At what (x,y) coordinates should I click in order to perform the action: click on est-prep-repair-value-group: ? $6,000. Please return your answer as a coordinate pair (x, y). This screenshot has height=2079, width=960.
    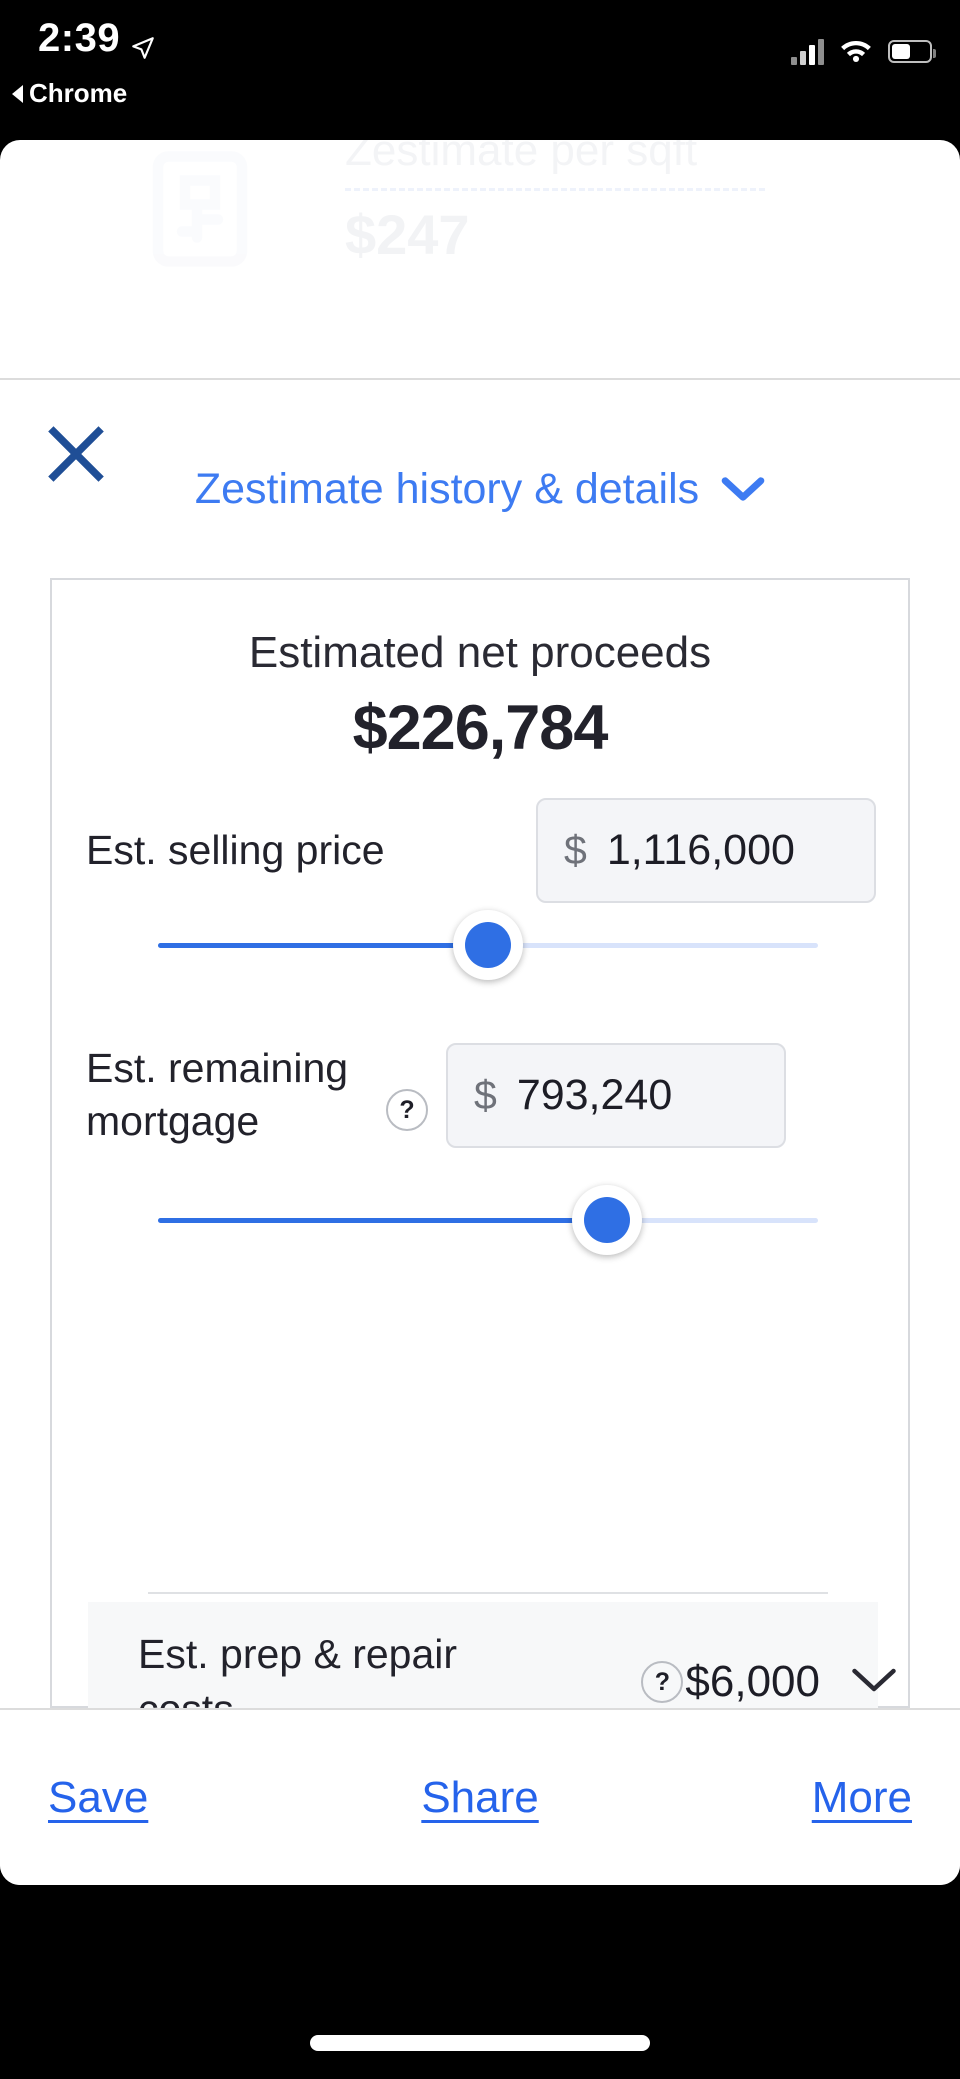
    Looking at the image, I should click on (769, 1682).